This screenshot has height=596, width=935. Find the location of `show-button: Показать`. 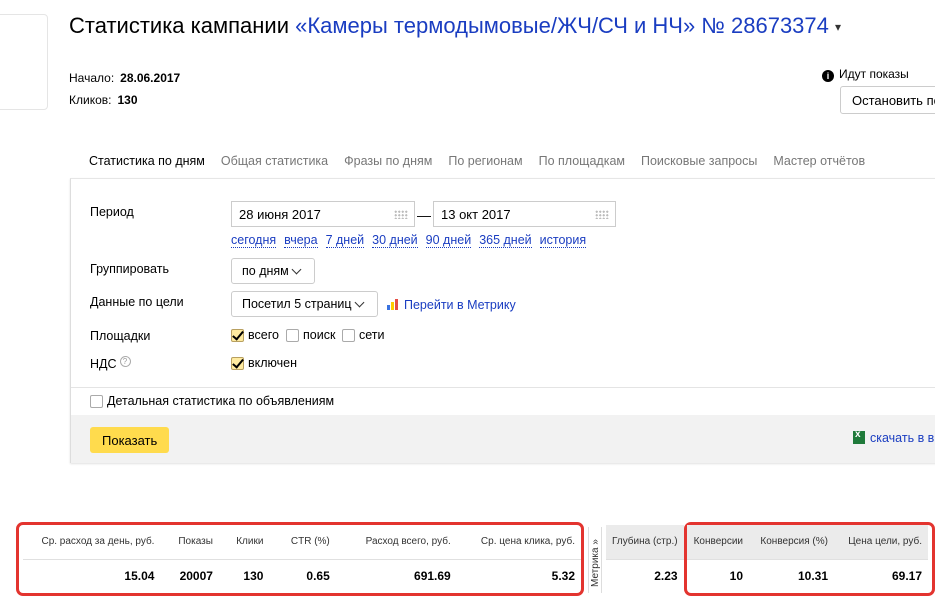

show-button: Показать is located at coordinates (130, 440).